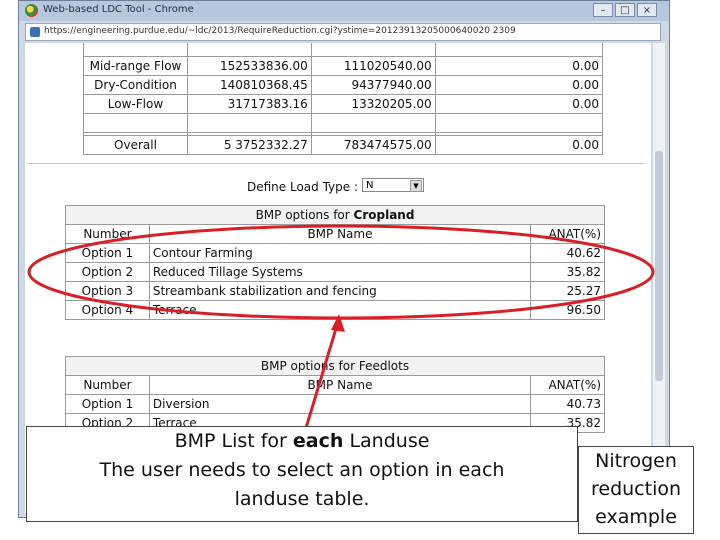  What do you see at coordinates (302, 441) in the screenshot?
I see `callout-line-1: BMP List for each Landuse` at bounding box center [302, 441].